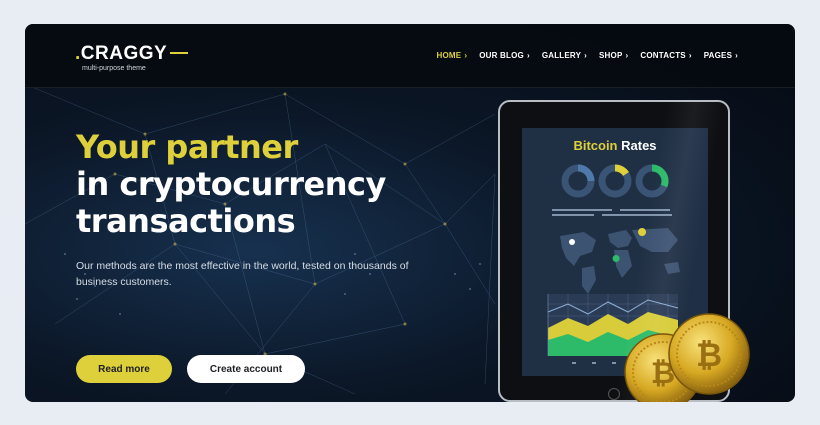 This screenshot has width=820, height=425. I want to click on read-more-button: Read more, so click(124, 369).